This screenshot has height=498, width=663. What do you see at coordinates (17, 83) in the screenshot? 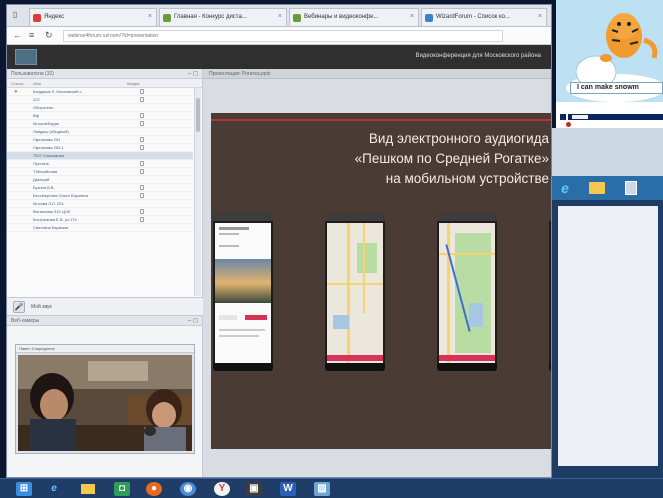
I see `column-status: Статус` at bounding box center [17, 83].